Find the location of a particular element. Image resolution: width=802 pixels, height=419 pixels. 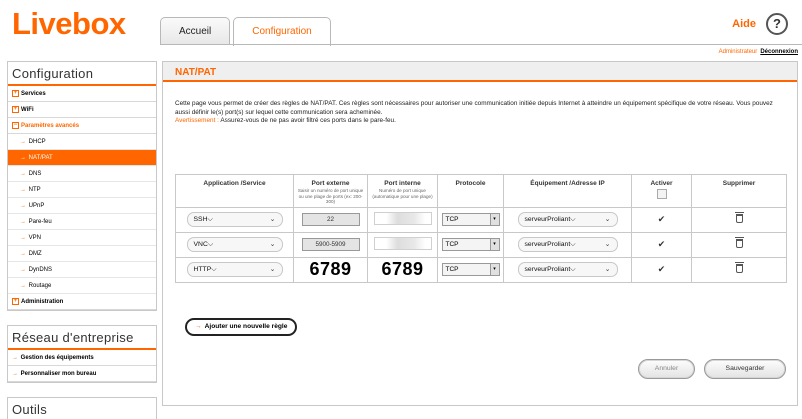

table-row: VNC ⌄ 5900-5909 TCP ▾ serveurProliant ⌄ ✔ is located at coordinates (481, 244).